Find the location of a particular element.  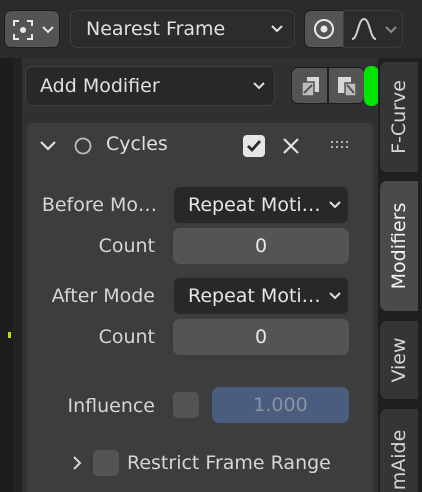

influence-checkbox is located at coordinates (186, 405).